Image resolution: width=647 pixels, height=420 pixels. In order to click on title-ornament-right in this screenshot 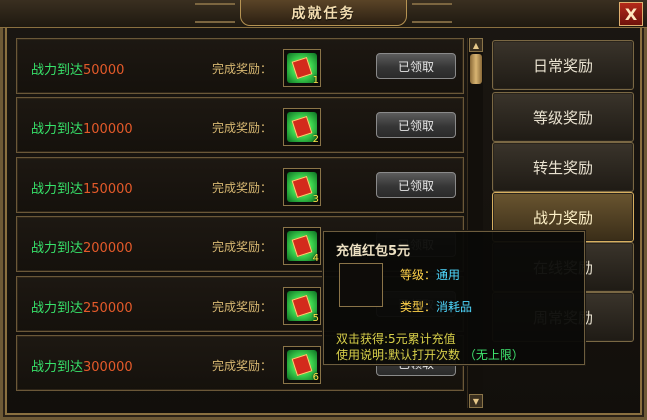, I will do `click(432, 13)`.